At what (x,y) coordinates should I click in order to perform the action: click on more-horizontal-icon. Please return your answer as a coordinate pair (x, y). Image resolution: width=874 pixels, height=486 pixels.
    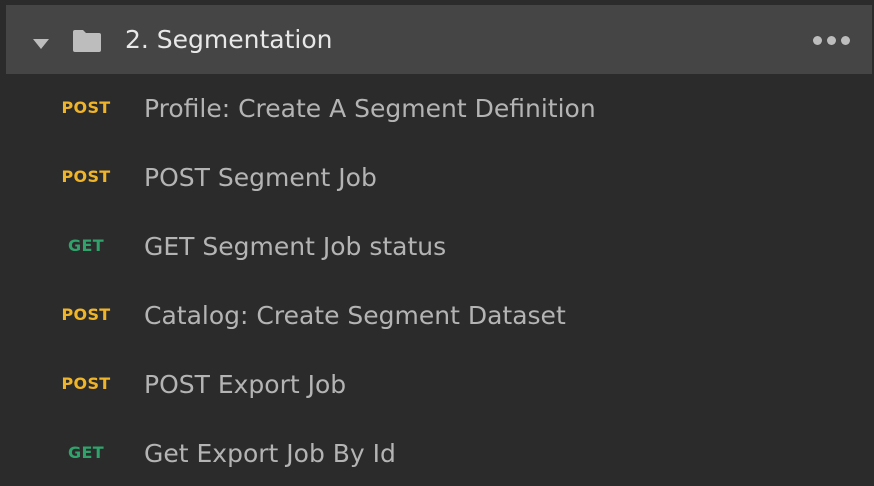
    Looking at the image, I should click on (831, 40).